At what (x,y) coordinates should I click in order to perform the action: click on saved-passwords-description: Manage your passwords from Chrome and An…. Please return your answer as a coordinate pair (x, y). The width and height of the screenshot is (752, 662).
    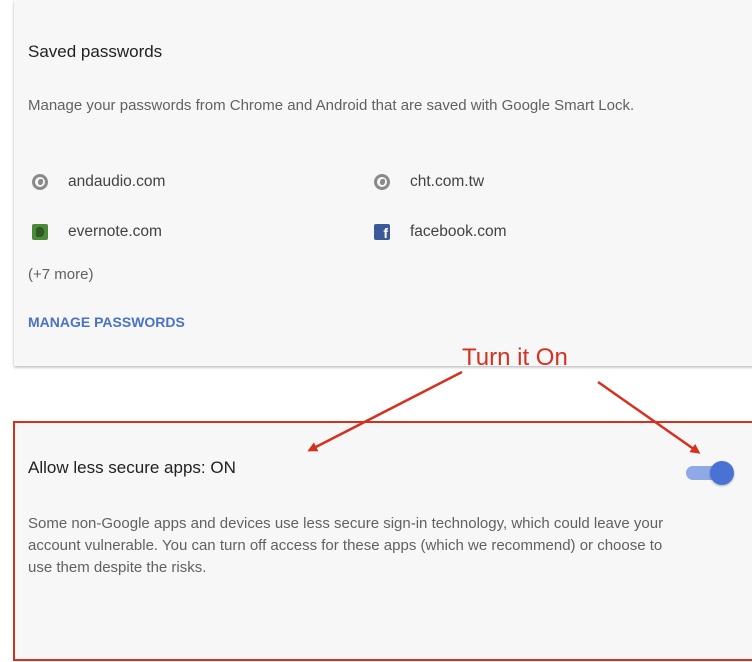
    Looking at the image, I should click on (331, 105).